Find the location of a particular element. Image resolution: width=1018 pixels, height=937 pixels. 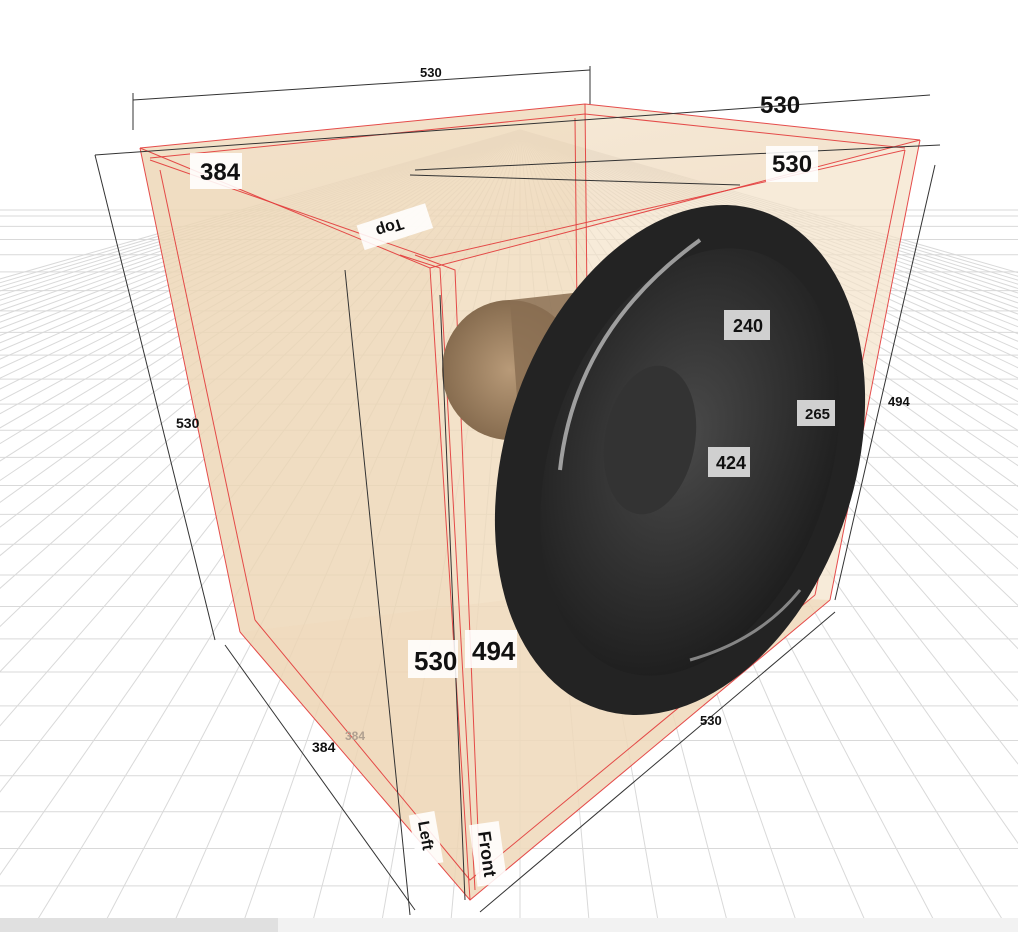

dim-front-height: 530 is located at coordinates (433, 659).